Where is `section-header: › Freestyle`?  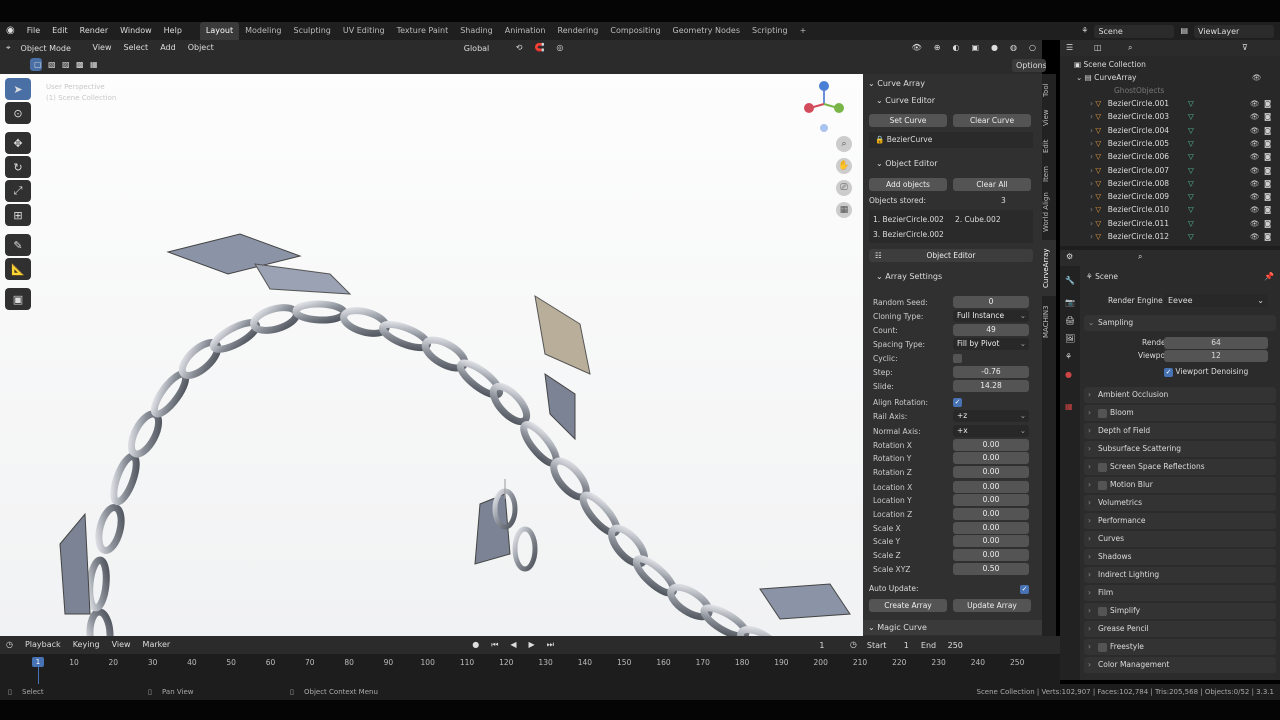 section-header: › Freestyle is located at coordinates (1180, 647).